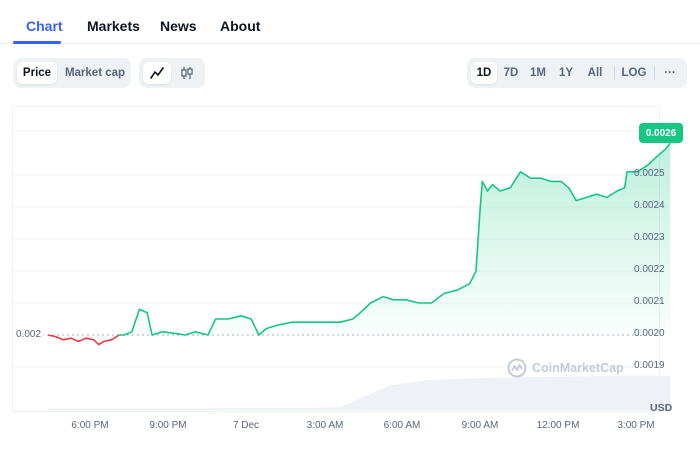  I want to click on log-scale-button: LOG, so click(634, 73).